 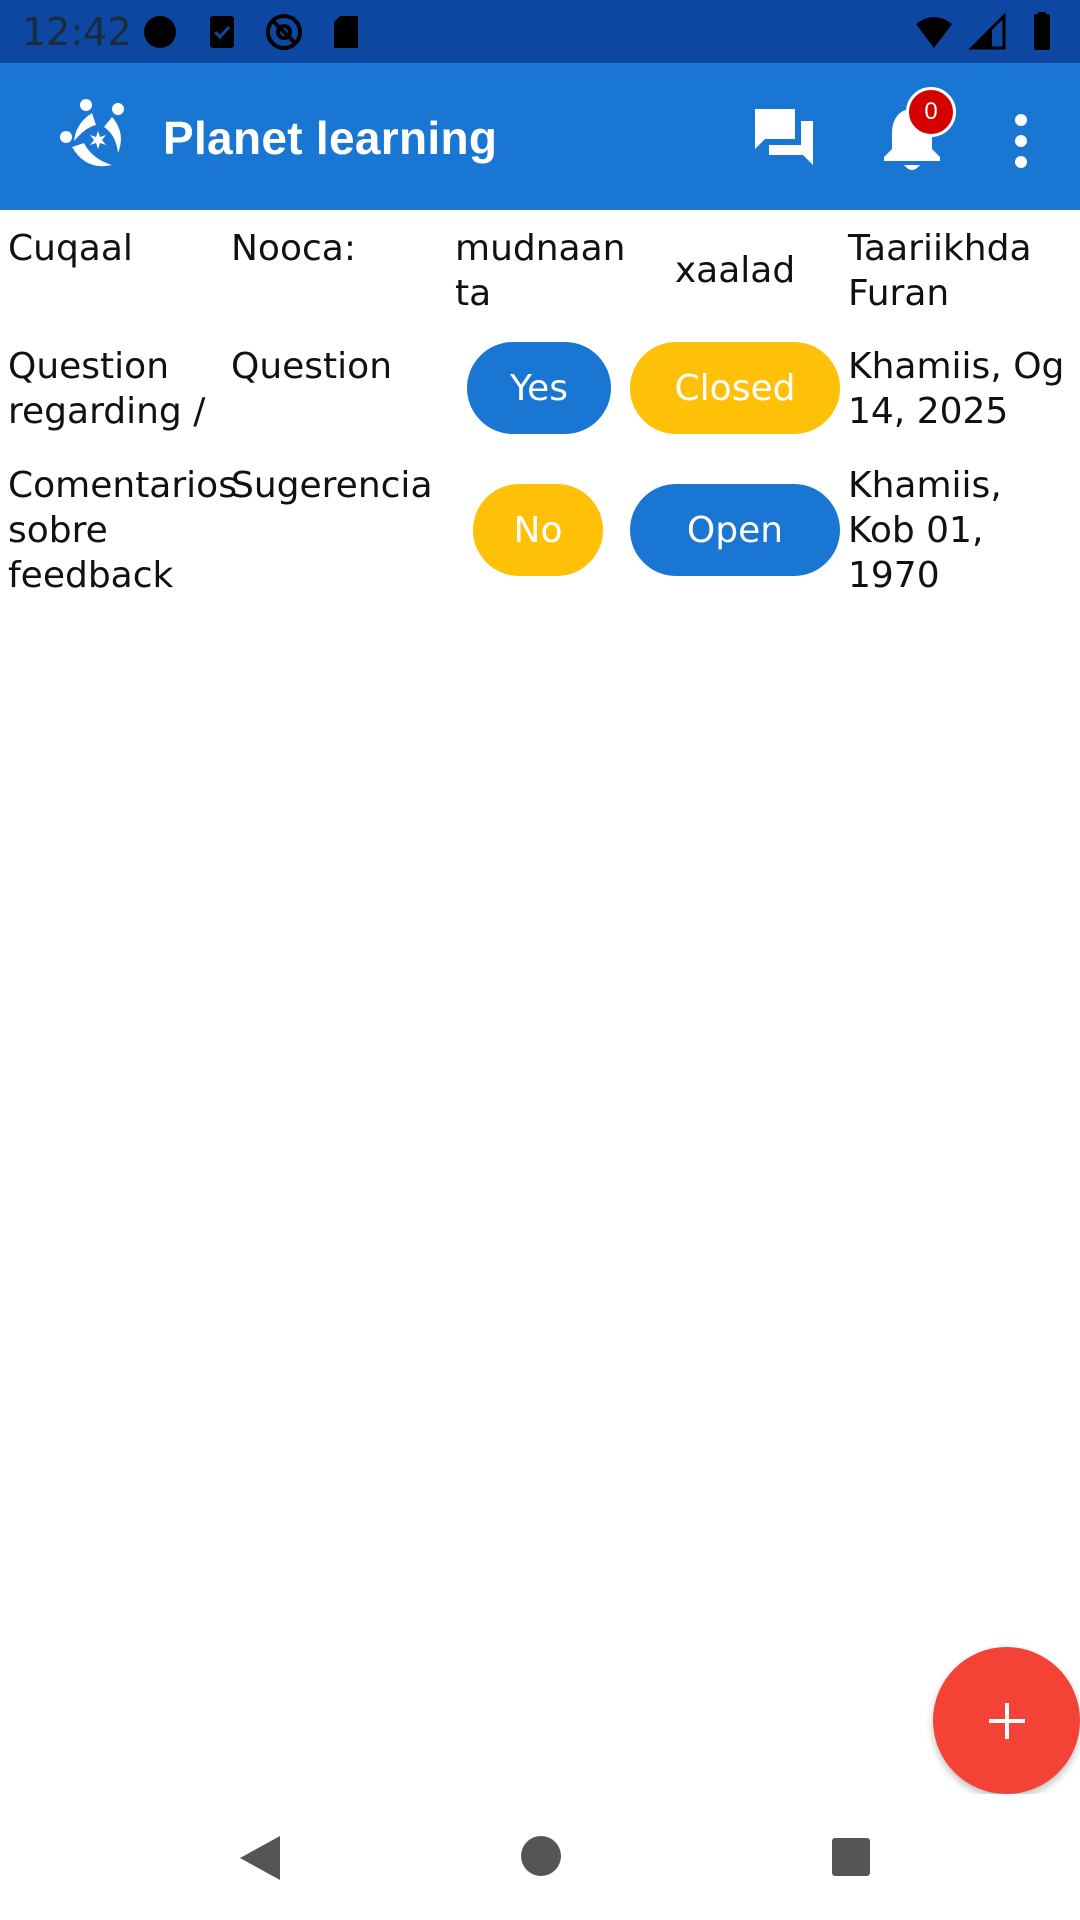 I want to click on row-title: Comentarios sobre feedback, so click(x=122, y=530).